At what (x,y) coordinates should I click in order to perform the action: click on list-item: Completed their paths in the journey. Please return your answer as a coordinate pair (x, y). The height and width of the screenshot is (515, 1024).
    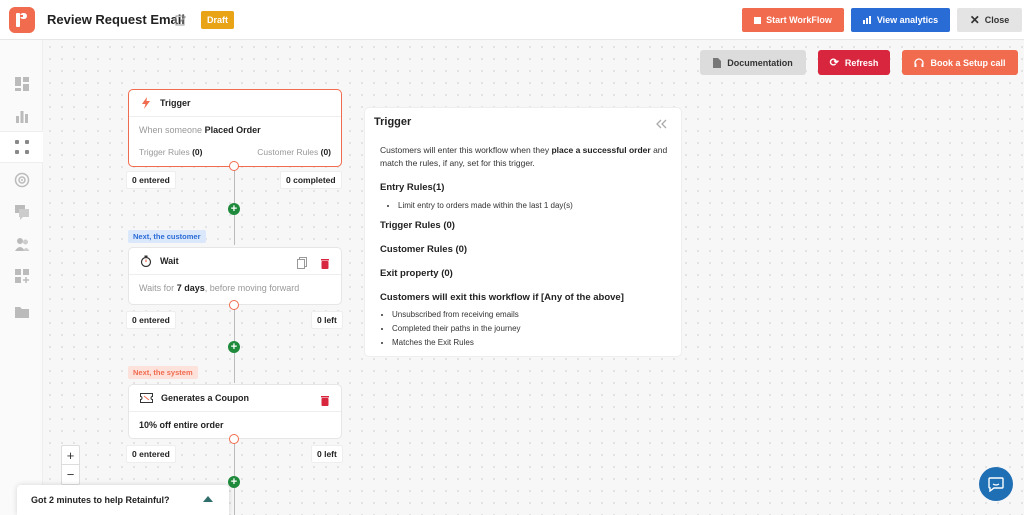
    Looking at the image, I should click on (456, 329).